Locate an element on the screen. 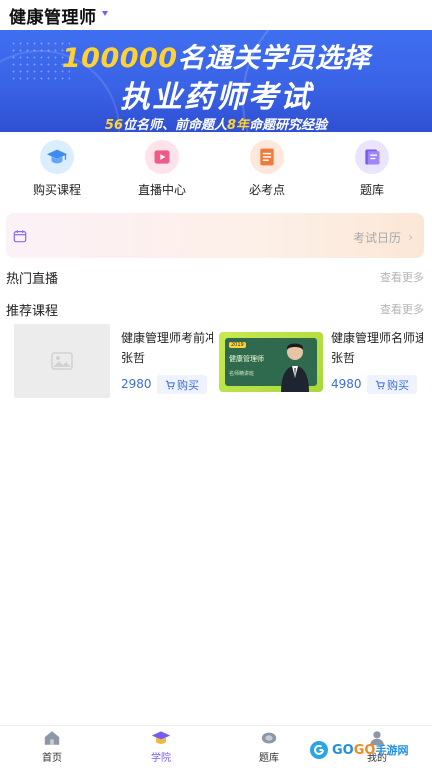 This screenshot has width=432, height=768. teacher-photo is located at coordinates (295, 367).